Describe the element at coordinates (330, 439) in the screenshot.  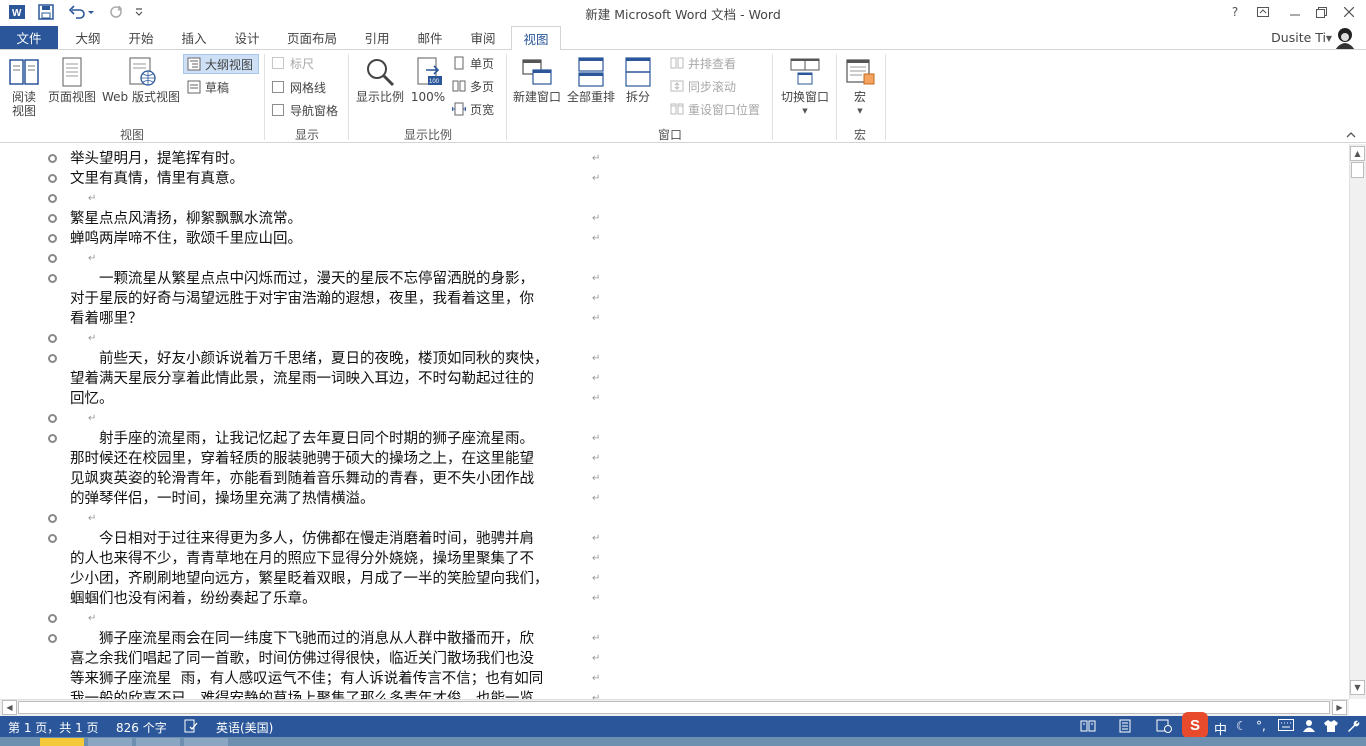
I see `outline-text: 射手座的流星雨，让我记忆起了去年夏日同个时期的狮子座流星雨。` at that location.